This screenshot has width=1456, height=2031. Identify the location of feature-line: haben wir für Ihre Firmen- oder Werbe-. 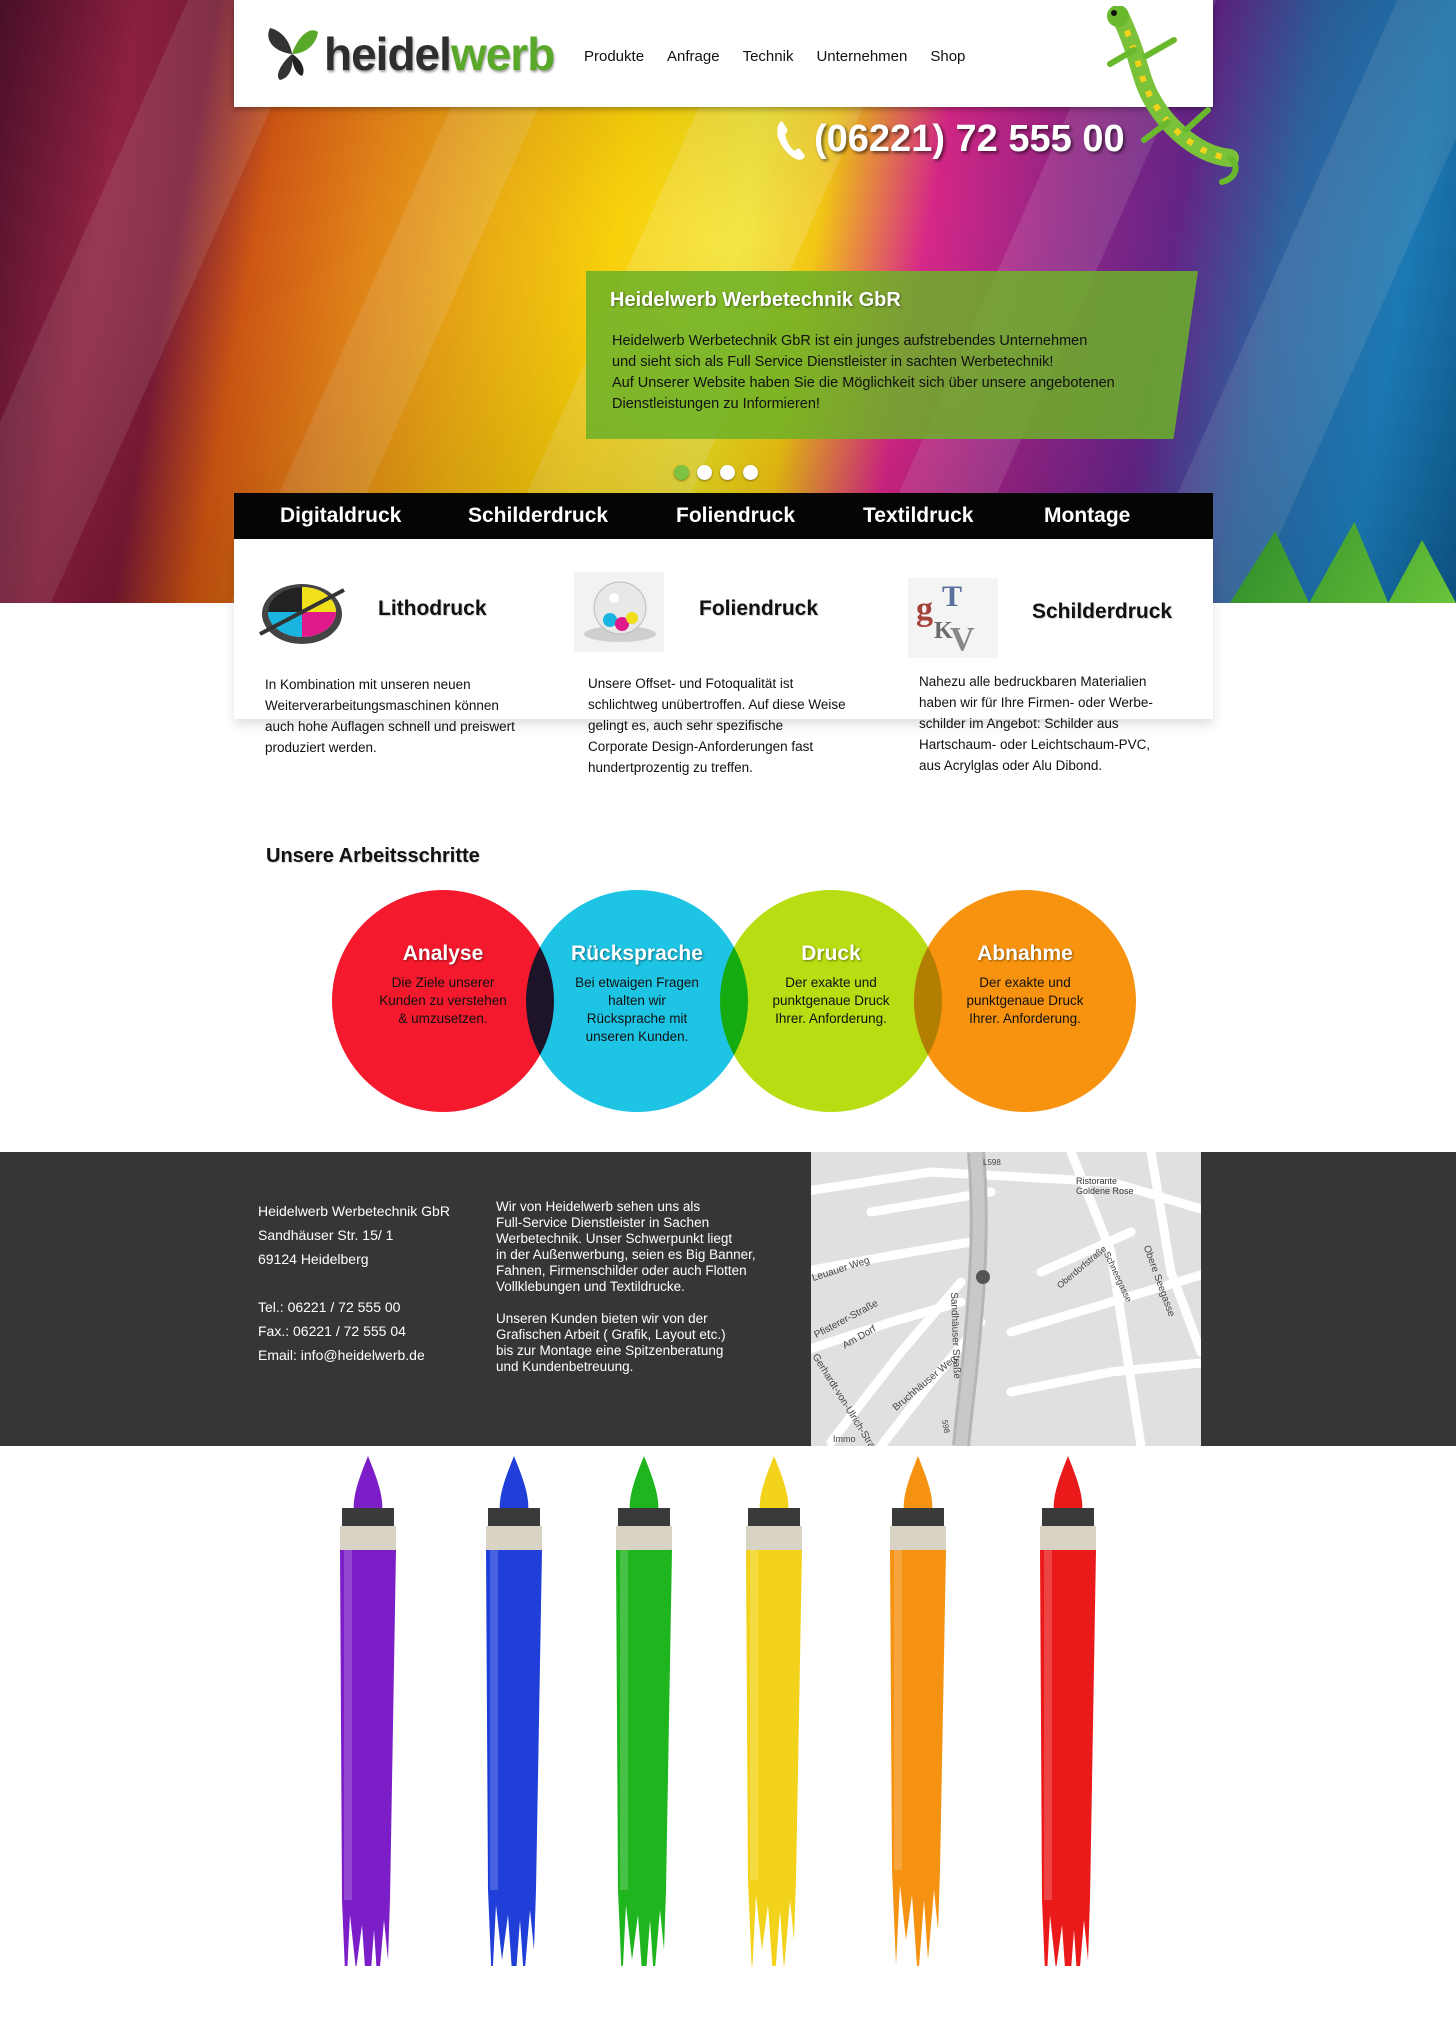
(1036, 702).